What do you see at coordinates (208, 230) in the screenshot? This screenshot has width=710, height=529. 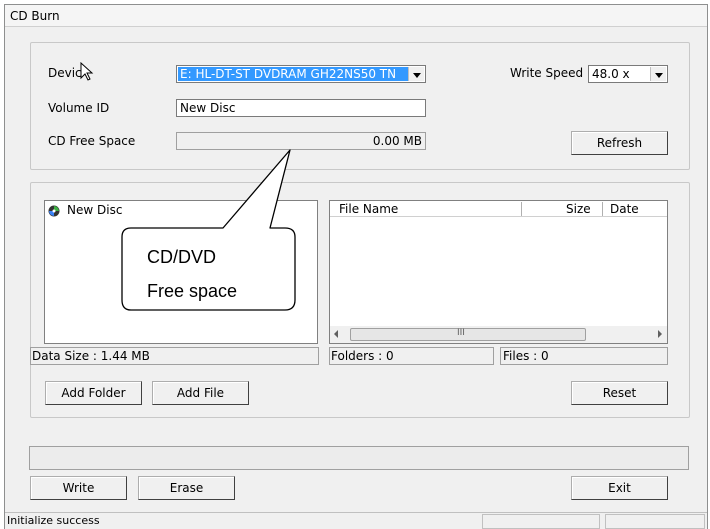 I see `callout-bubble` at bounding box center [208, 230].